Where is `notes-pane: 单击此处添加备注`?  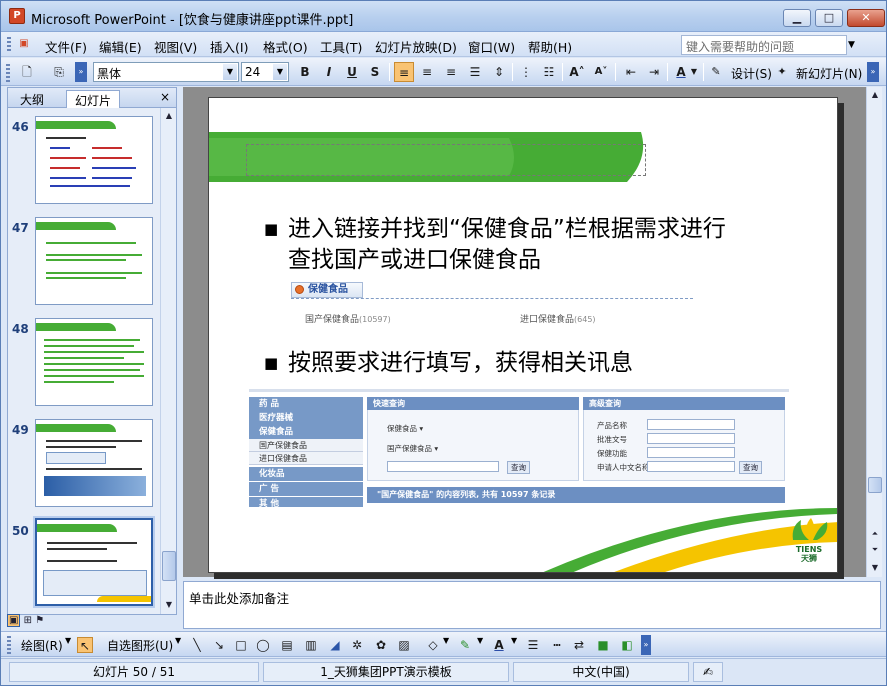
notes-pane: 单击此处添加备注 is located at coordinates (532, 605).